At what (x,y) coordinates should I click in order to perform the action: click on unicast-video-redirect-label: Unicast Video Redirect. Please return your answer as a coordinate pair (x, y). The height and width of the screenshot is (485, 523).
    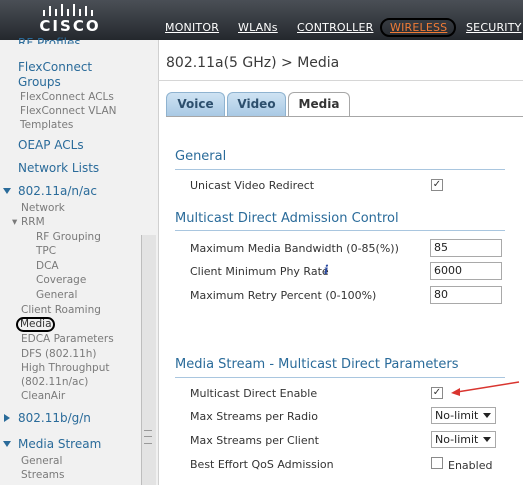
    Looking at the image, I should click on (252, 185).